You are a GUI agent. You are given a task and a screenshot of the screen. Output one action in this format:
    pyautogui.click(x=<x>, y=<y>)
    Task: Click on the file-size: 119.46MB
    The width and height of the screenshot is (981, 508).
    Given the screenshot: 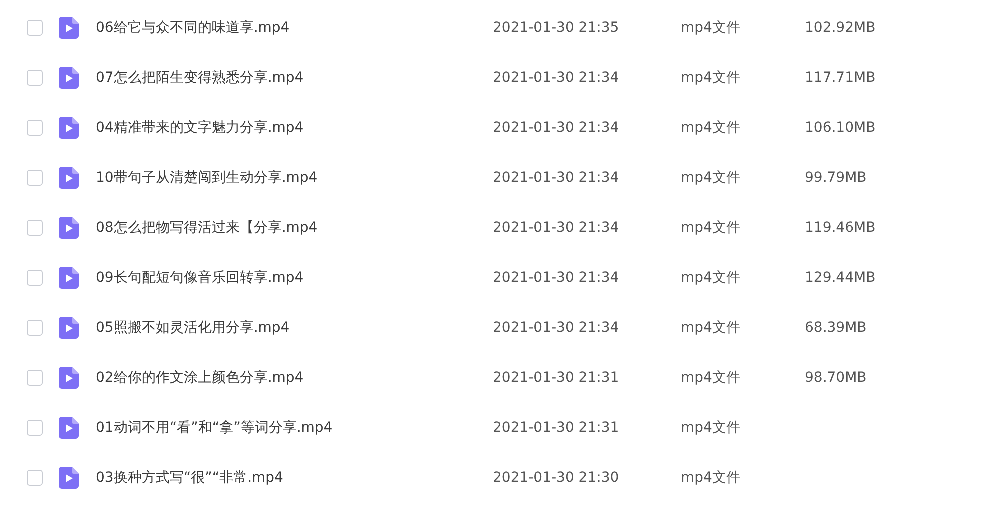 What is the action you would take?
    pyautogui.click(x=840, y=228)
    